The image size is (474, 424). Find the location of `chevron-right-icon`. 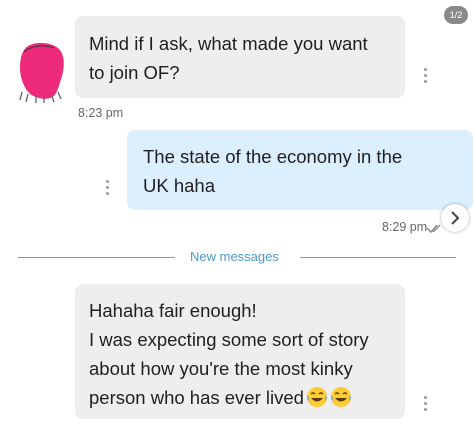

chevron-right-icon is located at coordinates (455, 218).